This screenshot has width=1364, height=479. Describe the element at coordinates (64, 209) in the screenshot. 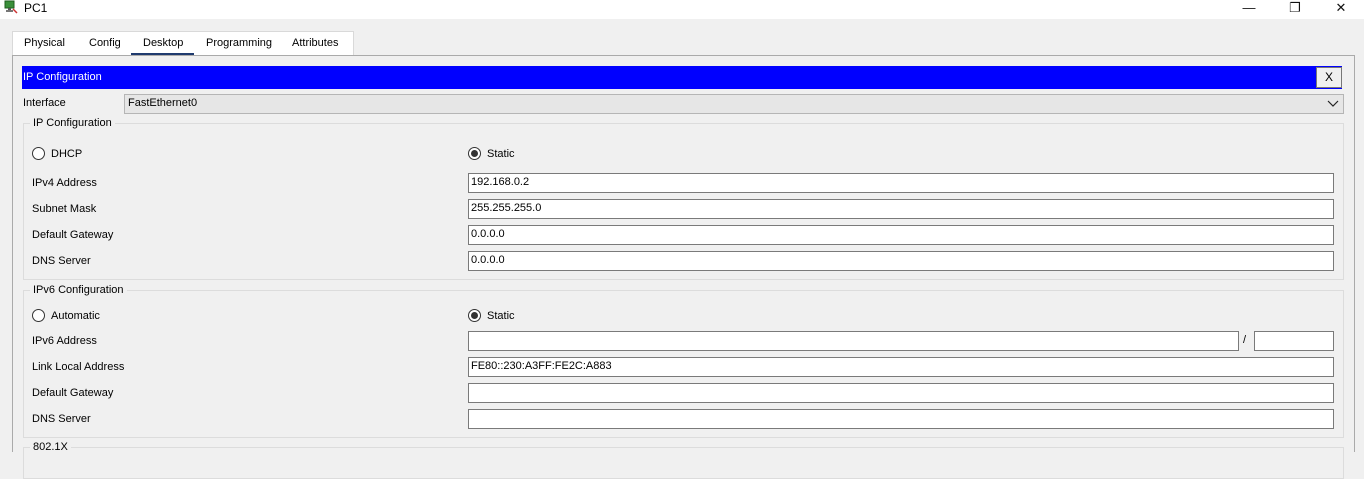

I see `subnet-mask-label: Subnet Mask` at that location.